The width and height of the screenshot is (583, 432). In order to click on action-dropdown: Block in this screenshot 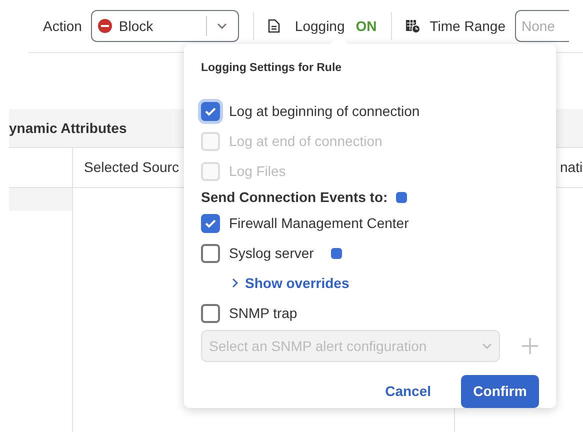, I will do `click(164, 26)`.